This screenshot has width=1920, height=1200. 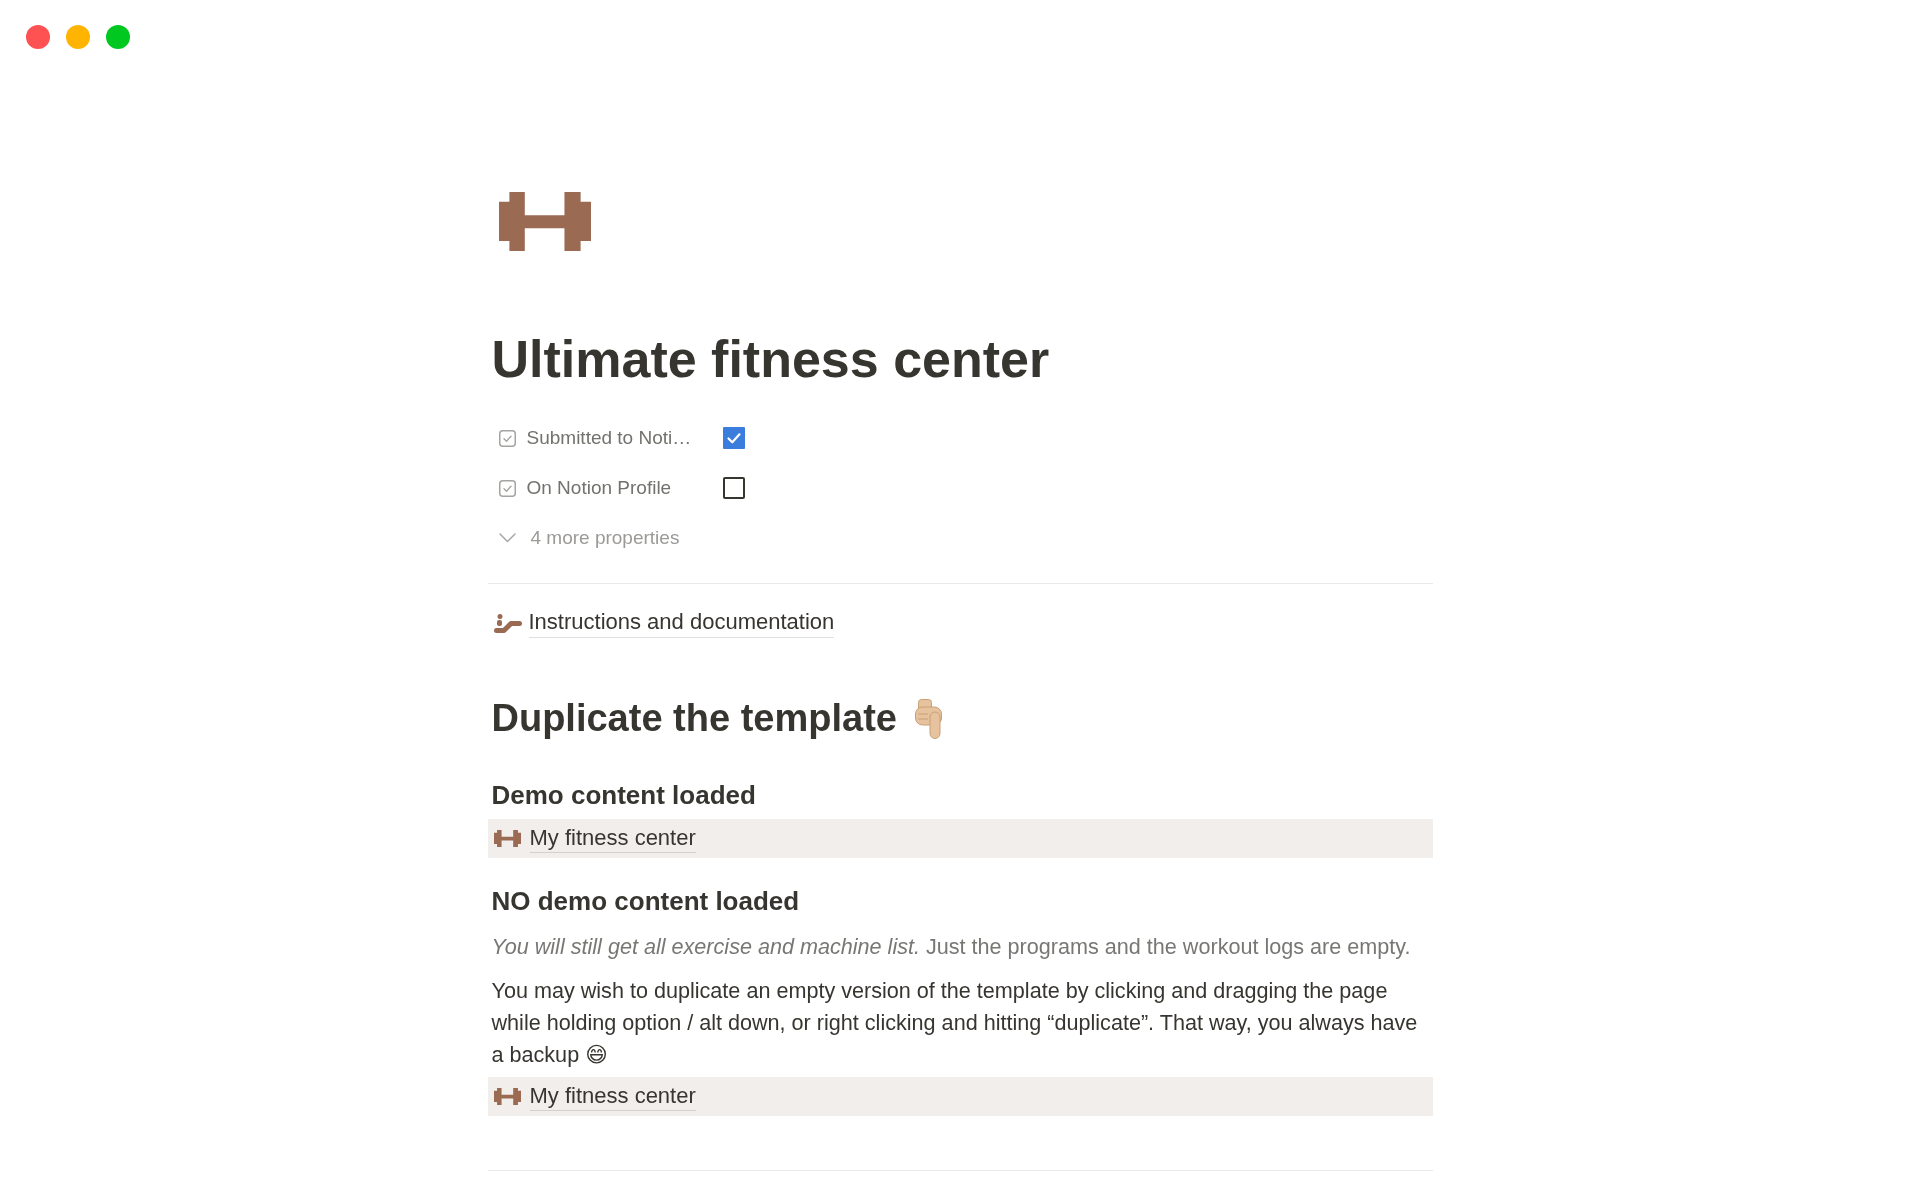 I want to click on pointing-down-hand-icon, so click(x=929, y=718).